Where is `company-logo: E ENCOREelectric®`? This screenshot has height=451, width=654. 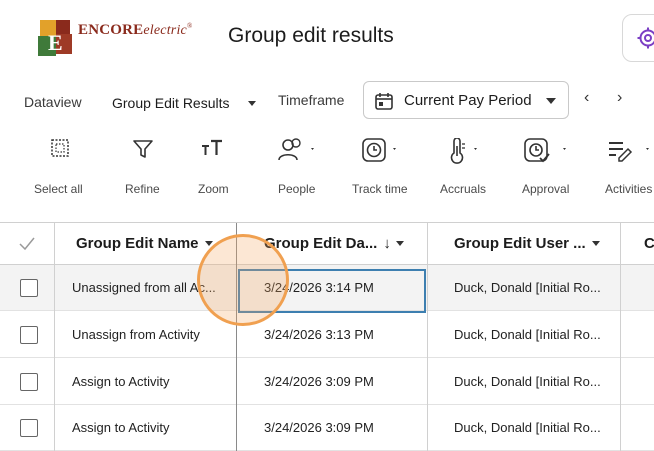 company-logo: E ENCOREelectric® is located at coordinates (118, 38).